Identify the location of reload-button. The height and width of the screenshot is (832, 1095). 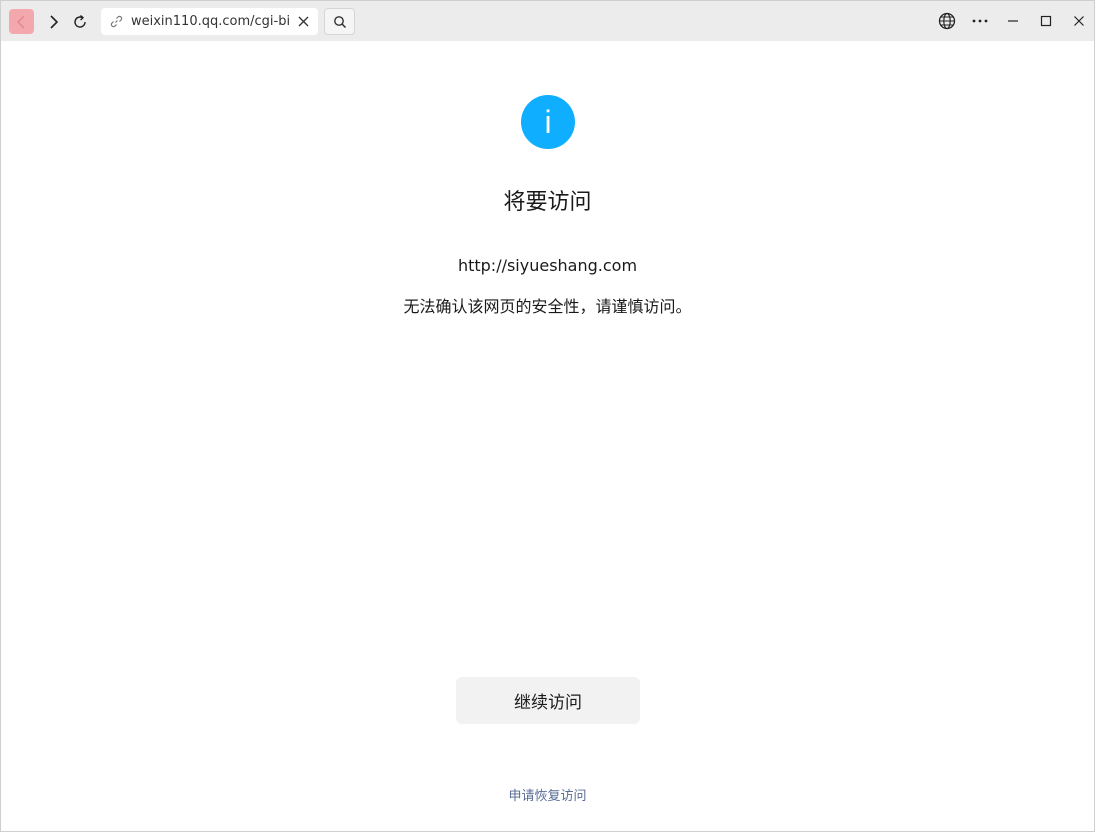
(79, 21).